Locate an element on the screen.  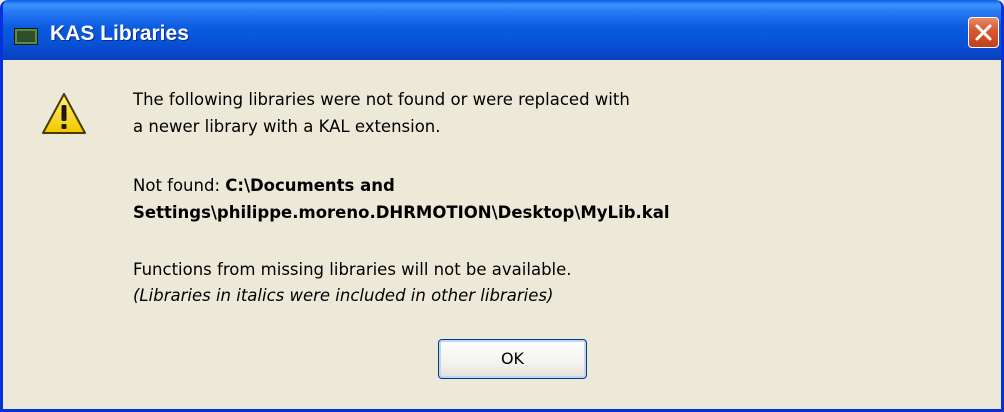
window-title: KAS Libraries is located at coordinates (119, 33).